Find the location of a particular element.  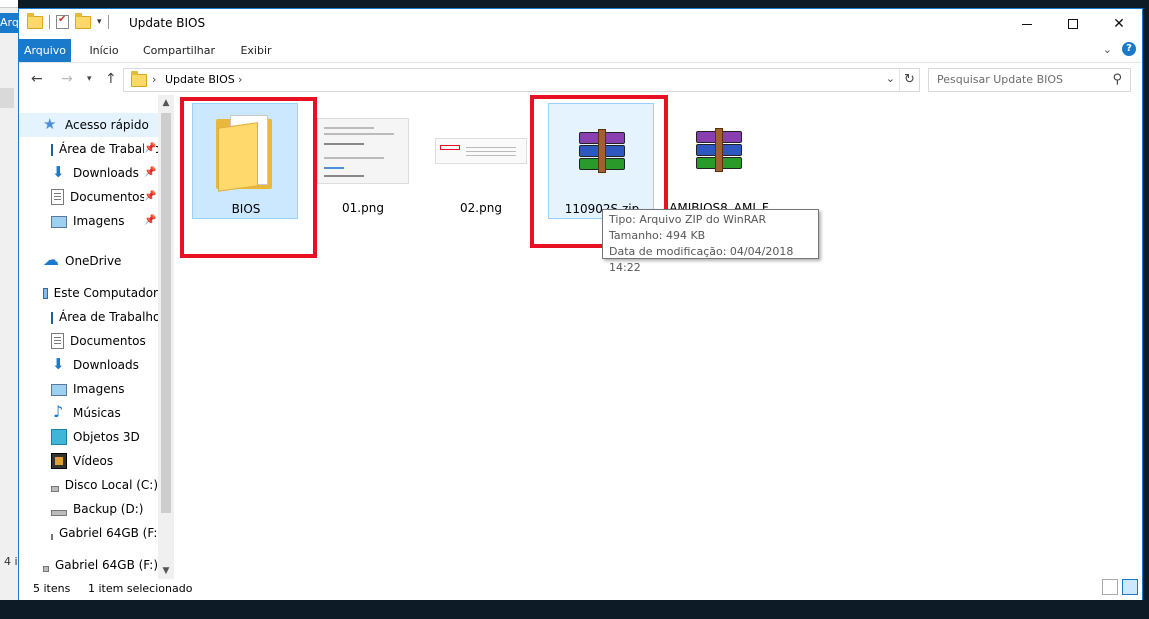

nav-pc-3d-objects: Objetos 3D is located at coordinates (88, 437).